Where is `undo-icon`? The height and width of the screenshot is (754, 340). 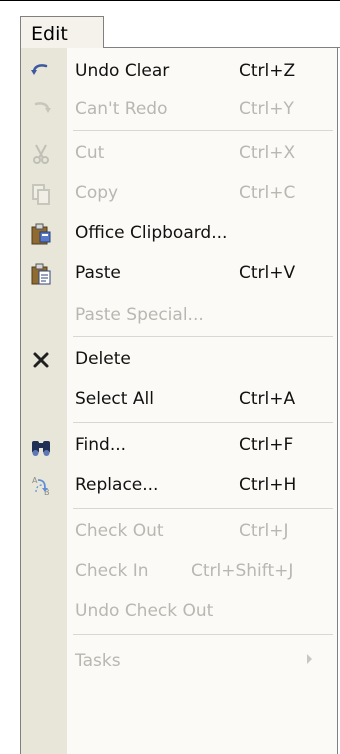 undo-icon is located at coordinates (41, 72).